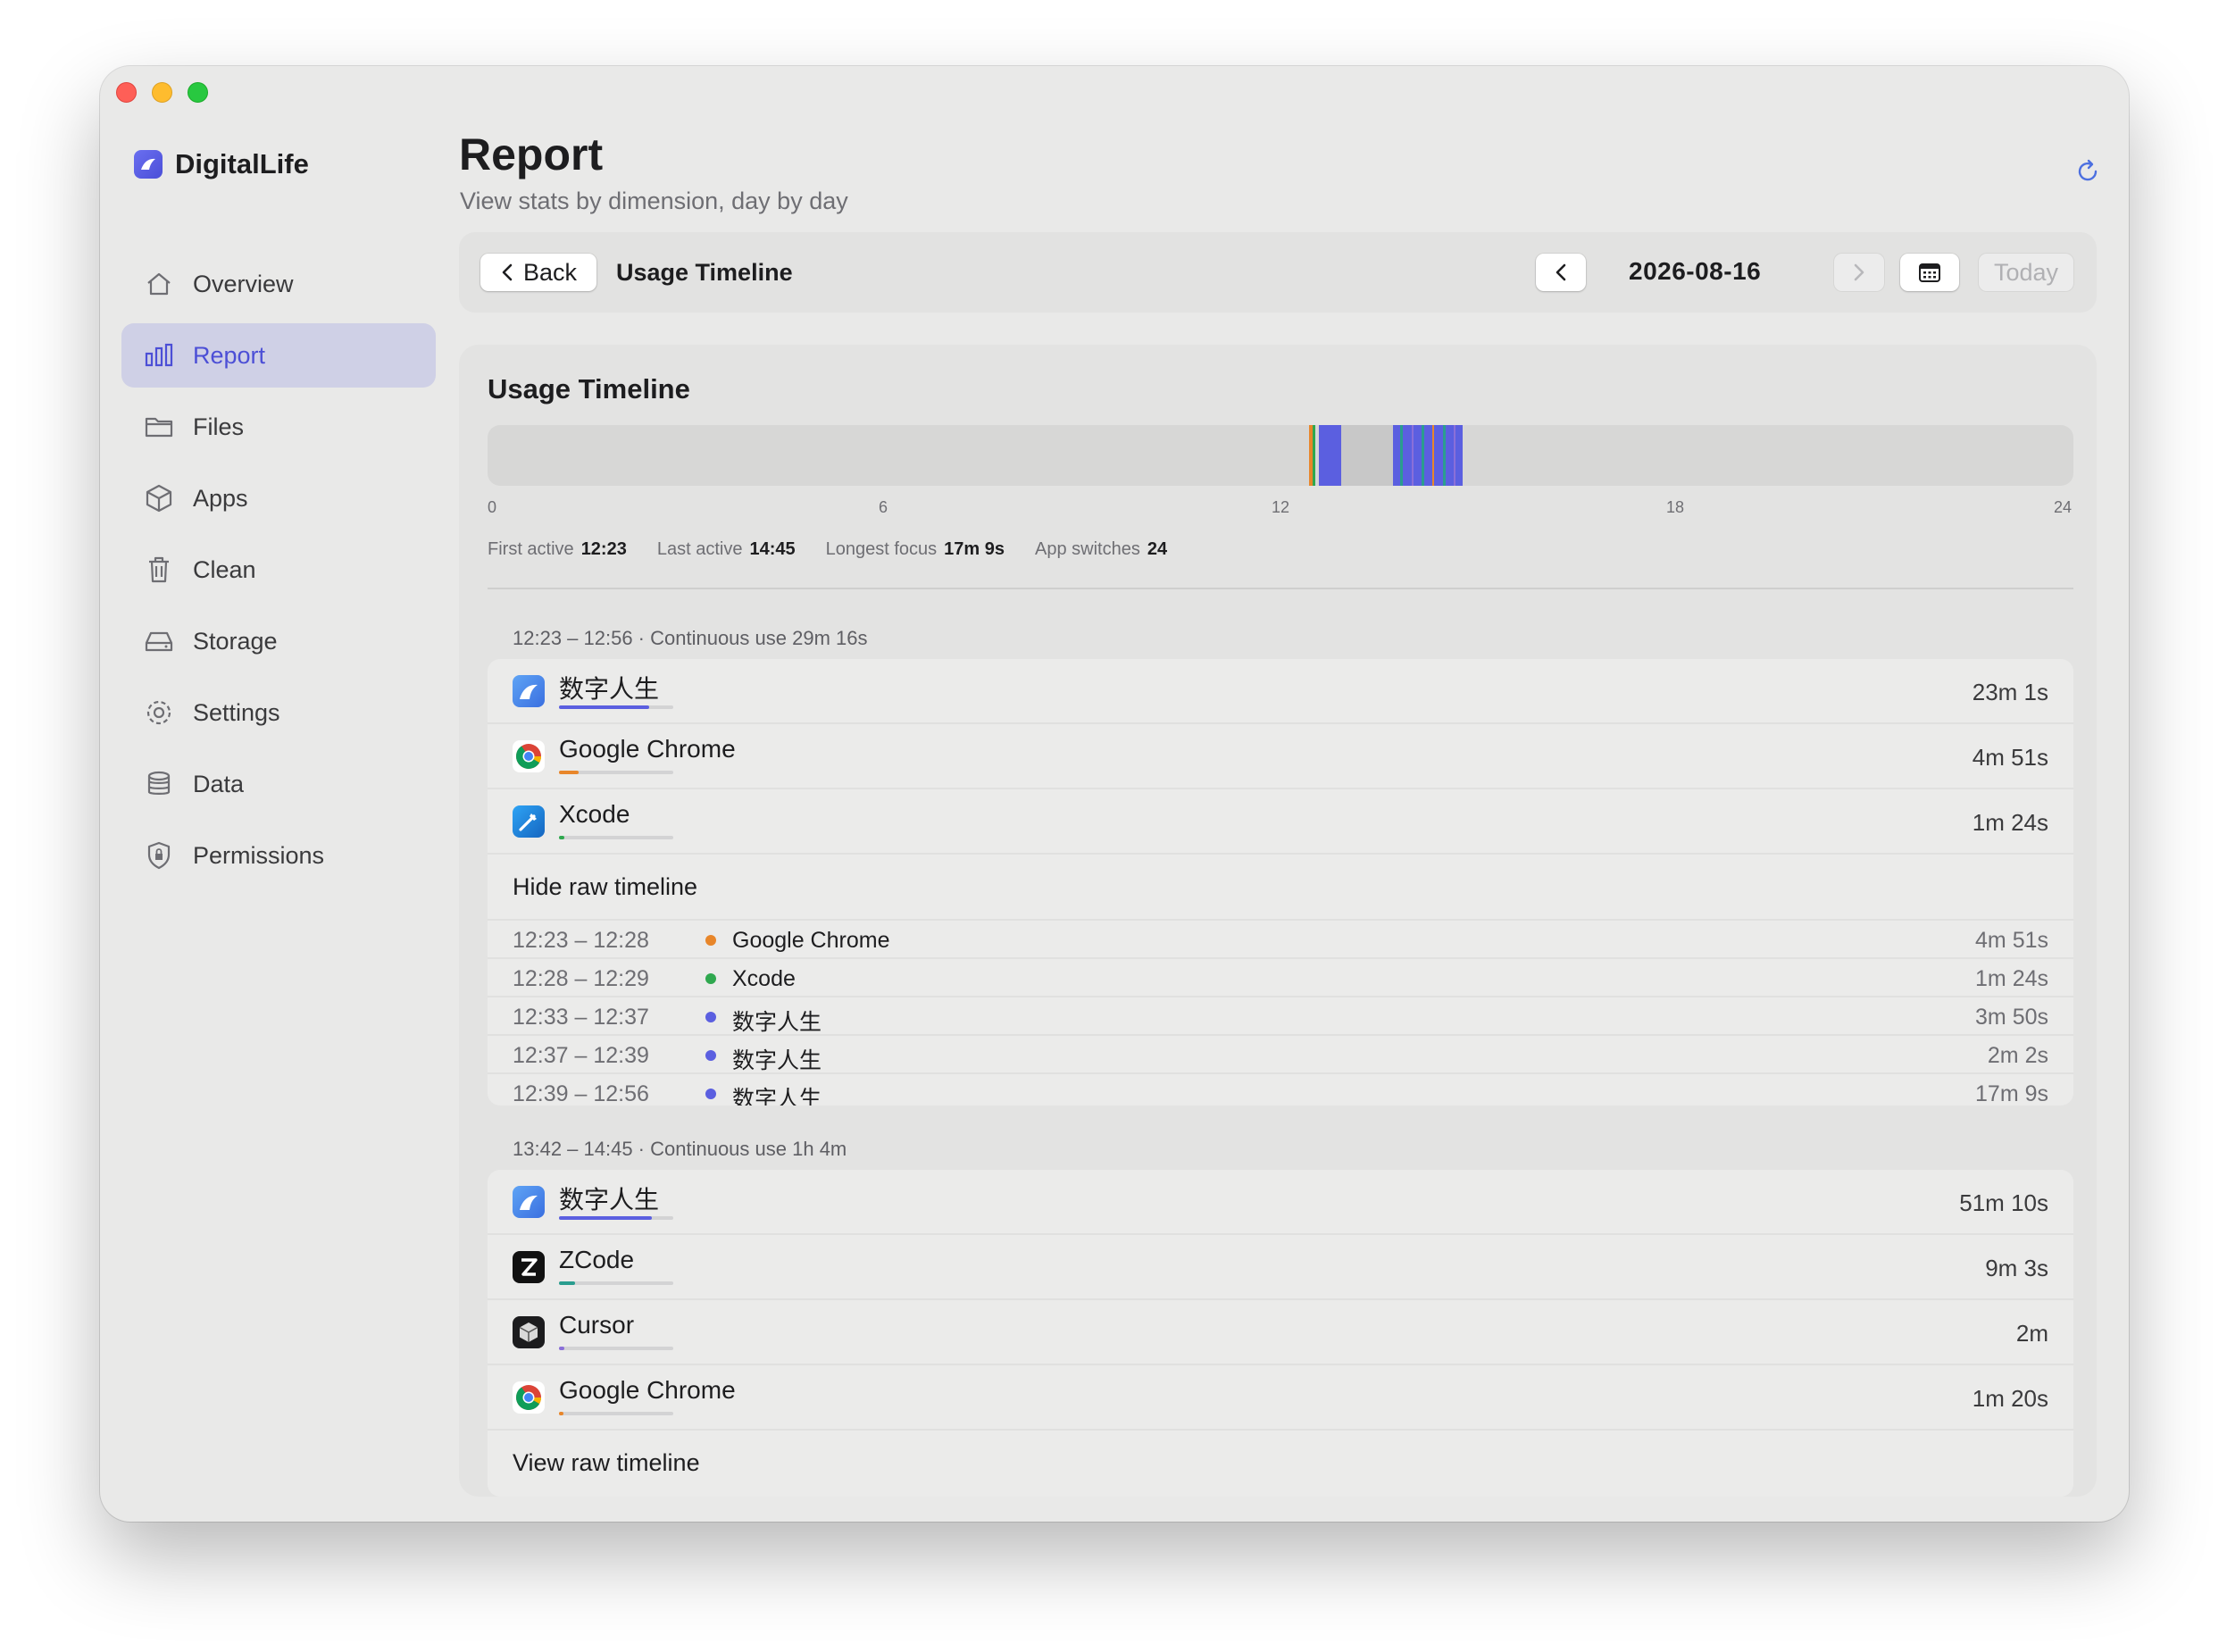 This screenshot has height=1652, width=2227. Describe the element at coordinates (278, 355) in the screenshot. I see `sidebar-item-report: Report` at that location.